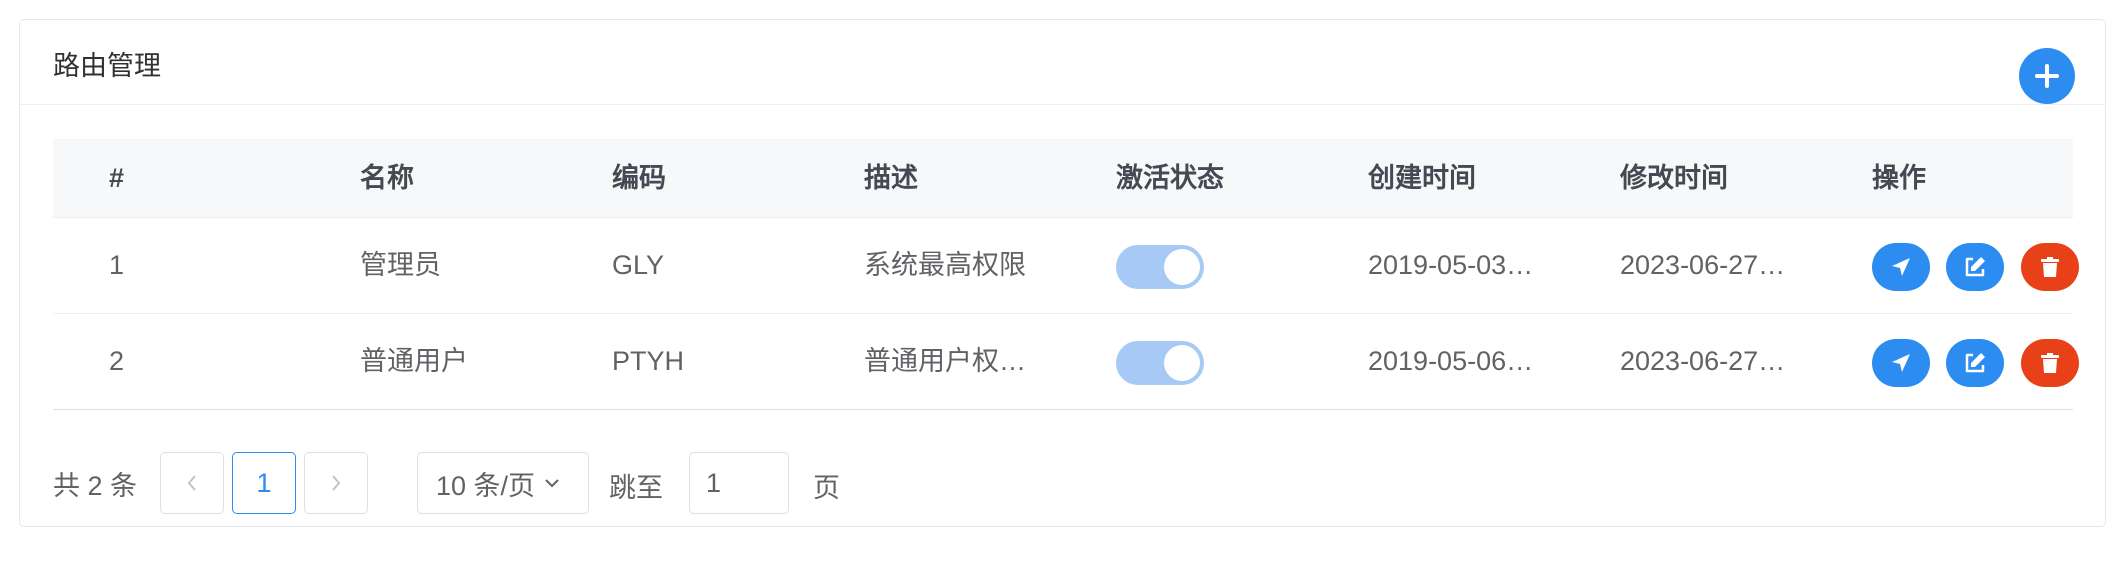 The width and height of the screenshot is (2128, 570). I want to click on page-number-1: 1, so click(264, 483).